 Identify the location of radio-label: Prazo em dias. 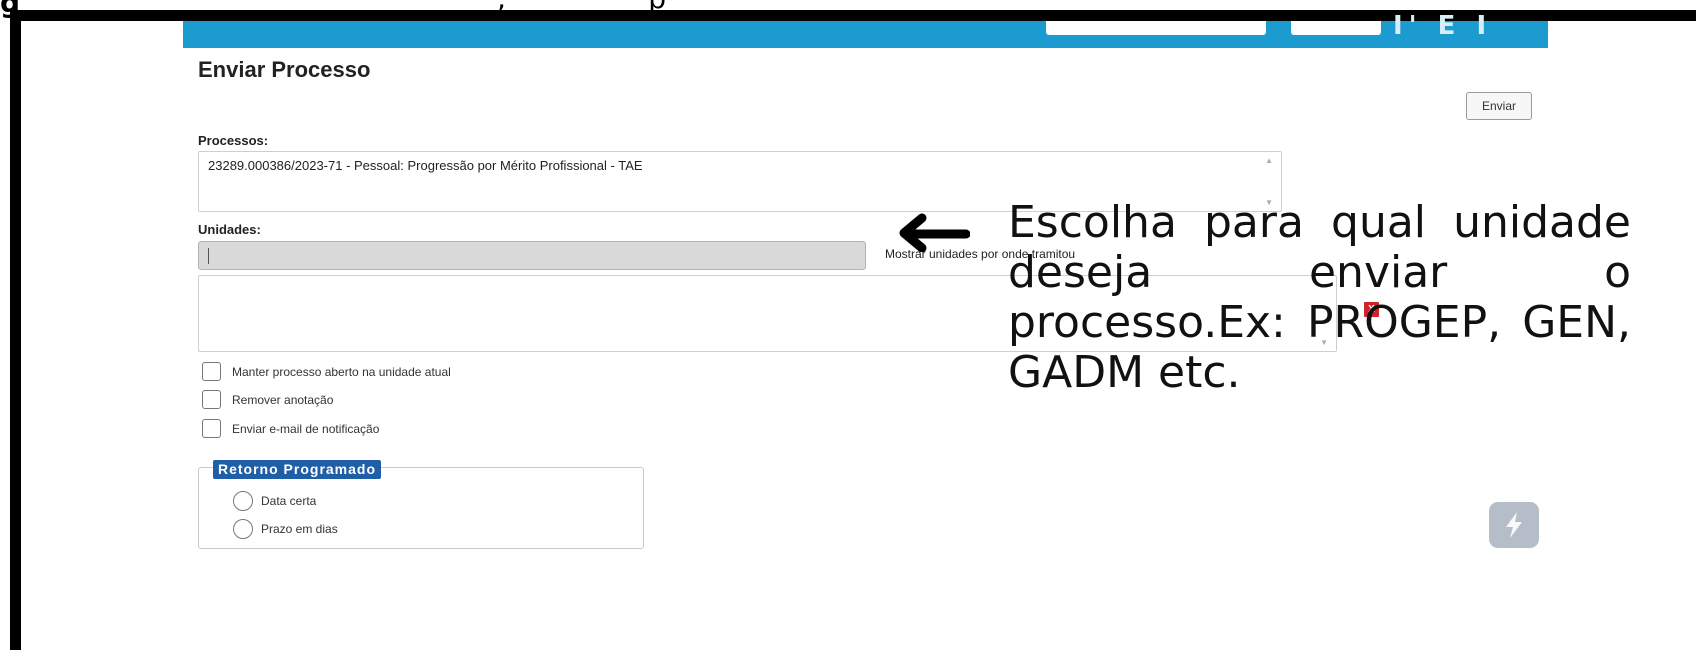
(299, 529).